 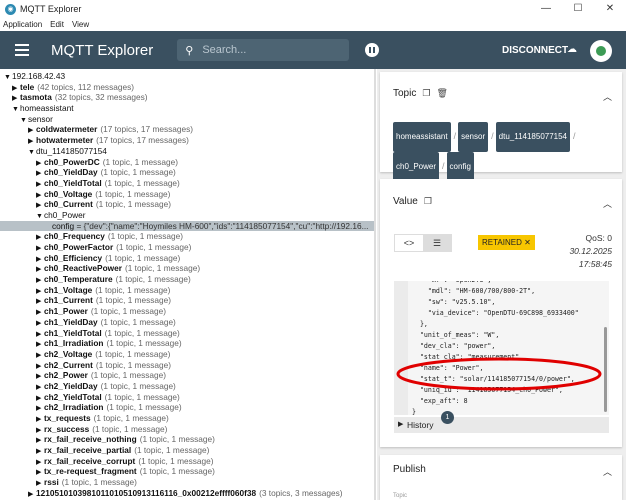 I want to click on tree-node-meta: (32 topics, 32 messages), so click(x=101, y=97).